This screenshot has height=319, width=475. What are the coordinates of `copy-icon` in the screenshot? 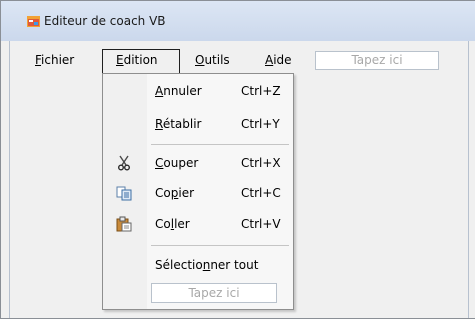 It's located at (124, 193).